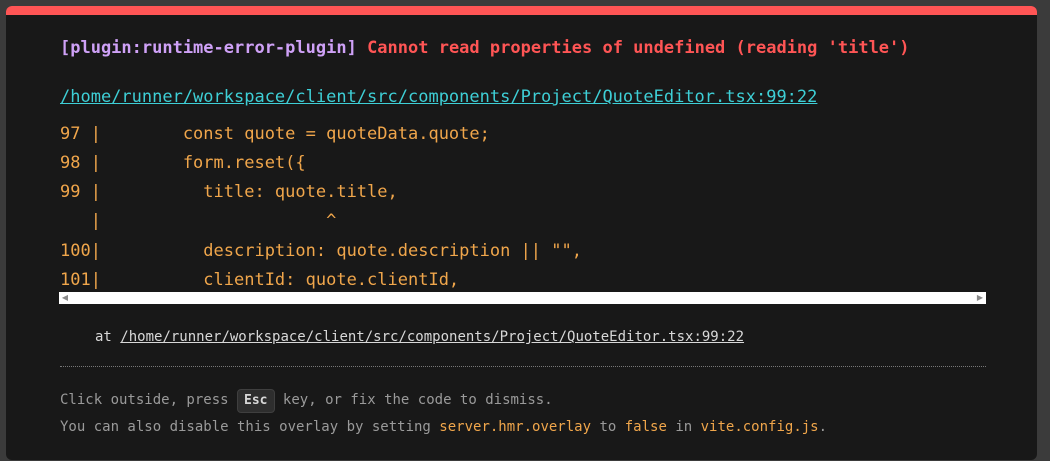 The width and height of the screenshot is (1050, 461). Describe the element at coordinates (683, 427) in the screenshot. I see `tip-text: in` at that location.